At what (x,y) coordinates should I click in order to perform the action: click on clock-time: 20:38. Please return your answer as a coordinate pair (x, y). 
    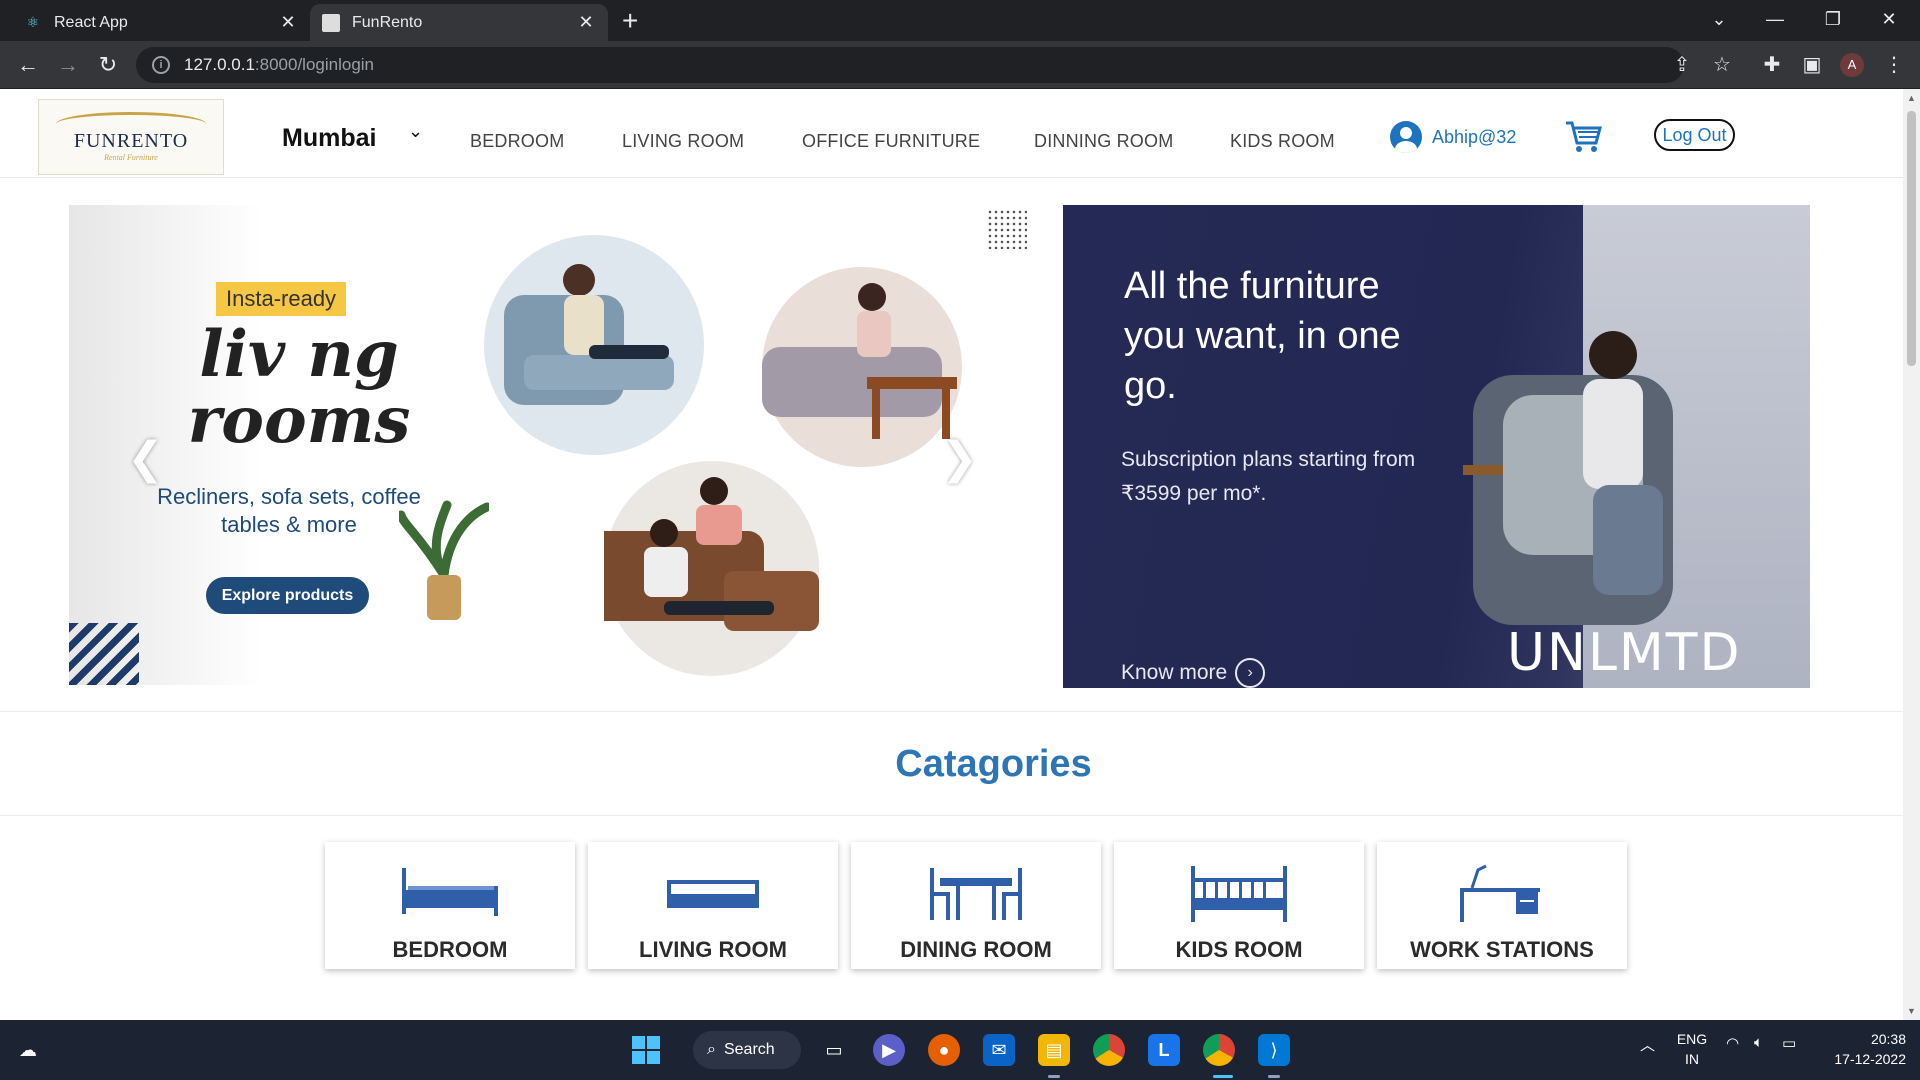
    Looking at the image, I should click on (1888, 1039).